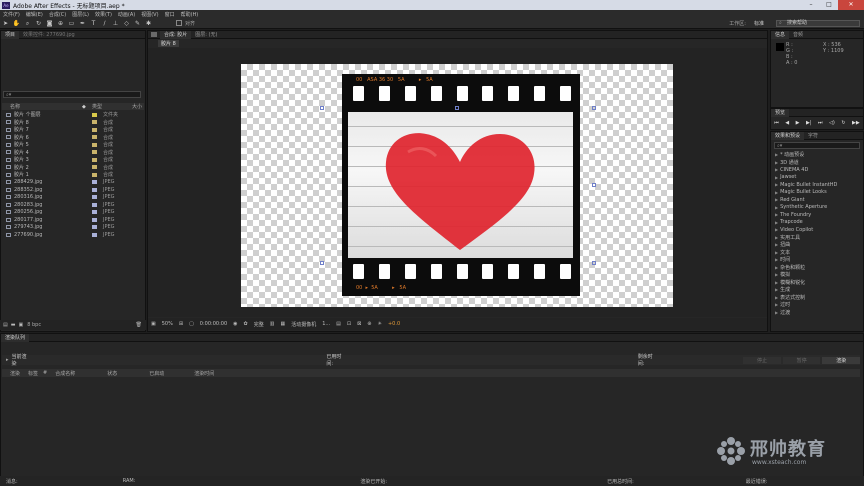 Image resolution: width=864 pixels, height=486 pixels. I want to click on last-frame-icon: ⏭, so click(820, 123).